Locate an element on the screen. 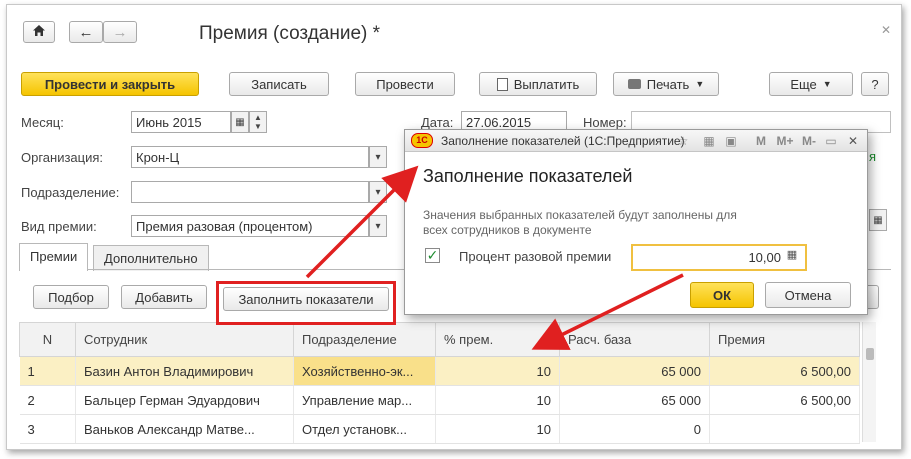 The width and height of the screenshot is (911, 459). memory-plus-icon: M+ is located at coordinates (785, 141).